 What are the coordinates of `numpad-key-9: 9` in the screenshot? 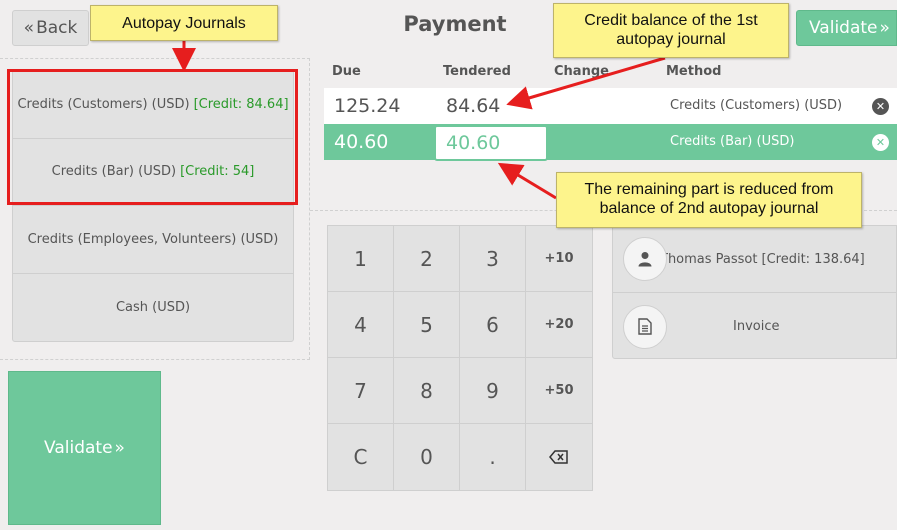 It's located at (493, 391).